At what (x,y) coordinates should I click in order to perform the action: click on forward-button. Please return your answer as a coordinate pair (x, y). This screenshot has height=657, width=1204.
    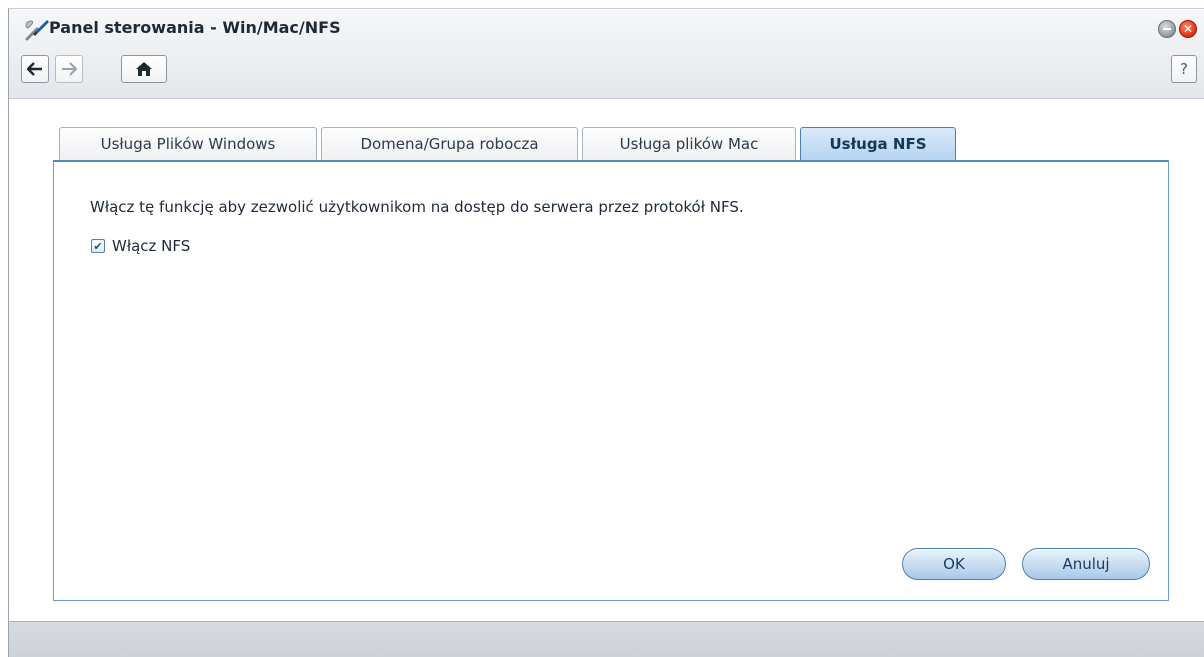
    Looking at the image, I should click on (69, 69).